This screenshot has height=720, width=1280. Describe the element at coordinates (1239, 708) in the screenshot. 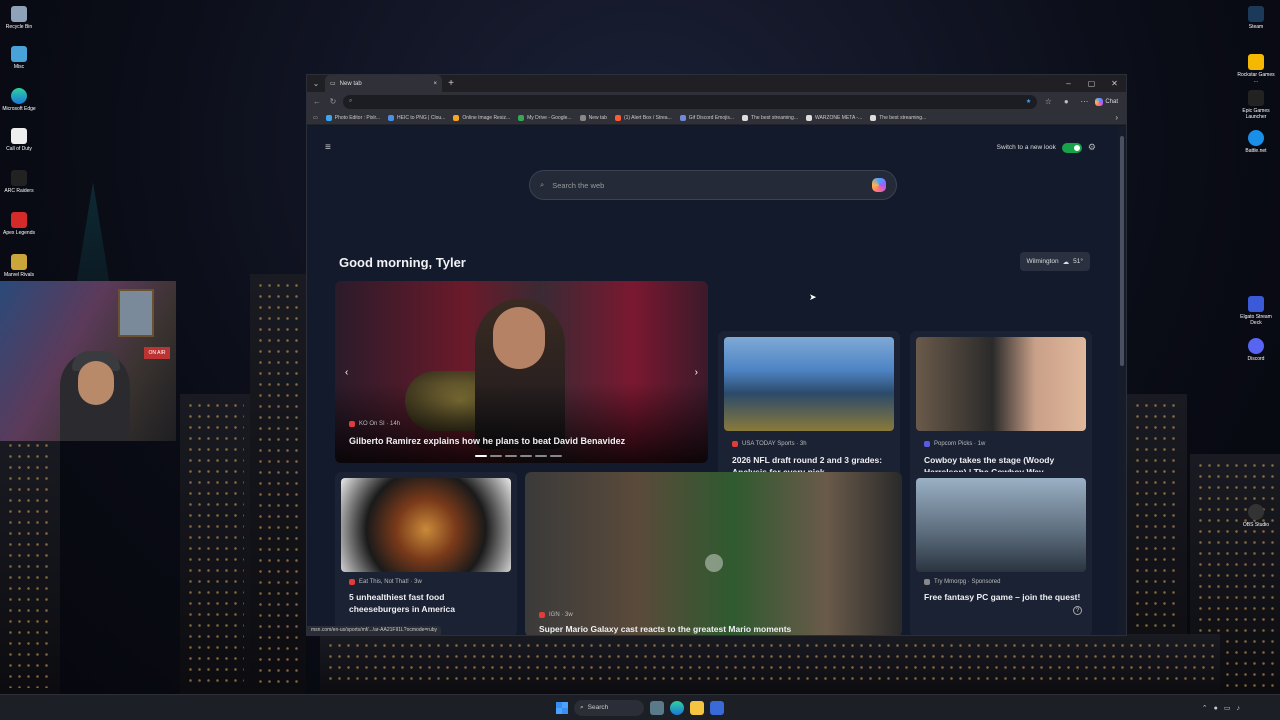

I see `volume-icon: ♪` at that location.